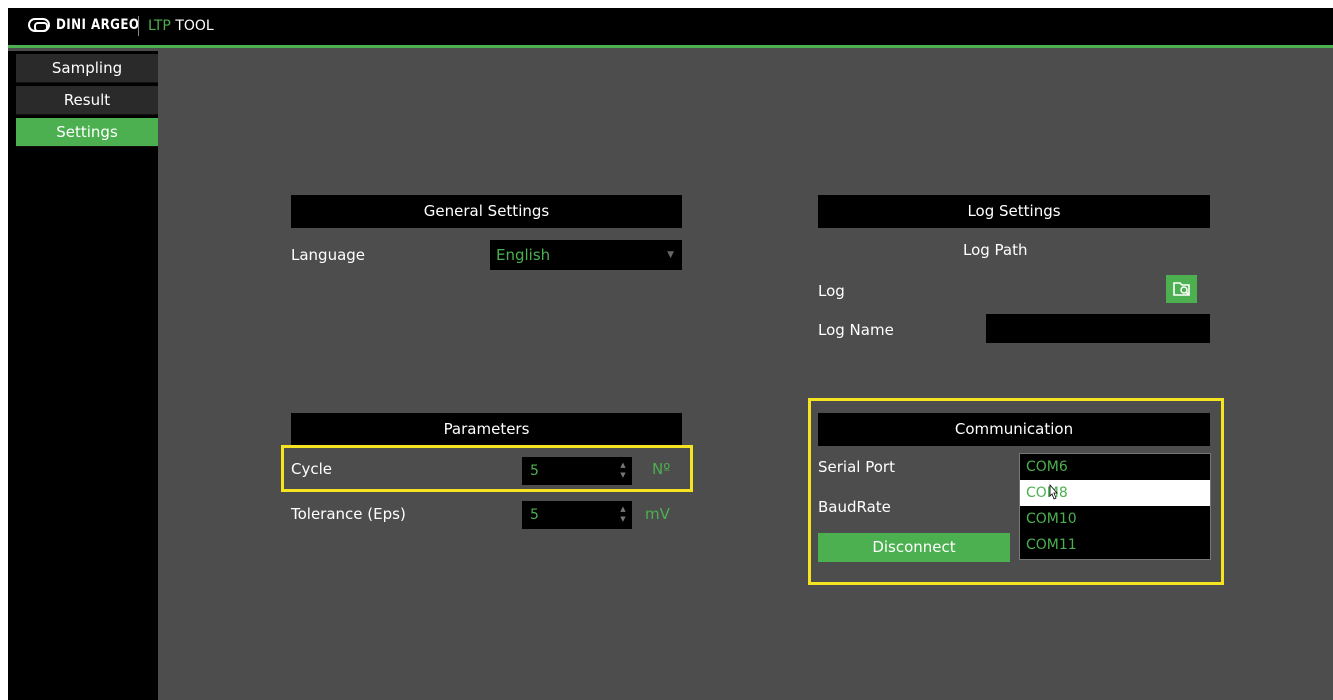  I want to click on tolerance-value: 5, so click(534, 515).